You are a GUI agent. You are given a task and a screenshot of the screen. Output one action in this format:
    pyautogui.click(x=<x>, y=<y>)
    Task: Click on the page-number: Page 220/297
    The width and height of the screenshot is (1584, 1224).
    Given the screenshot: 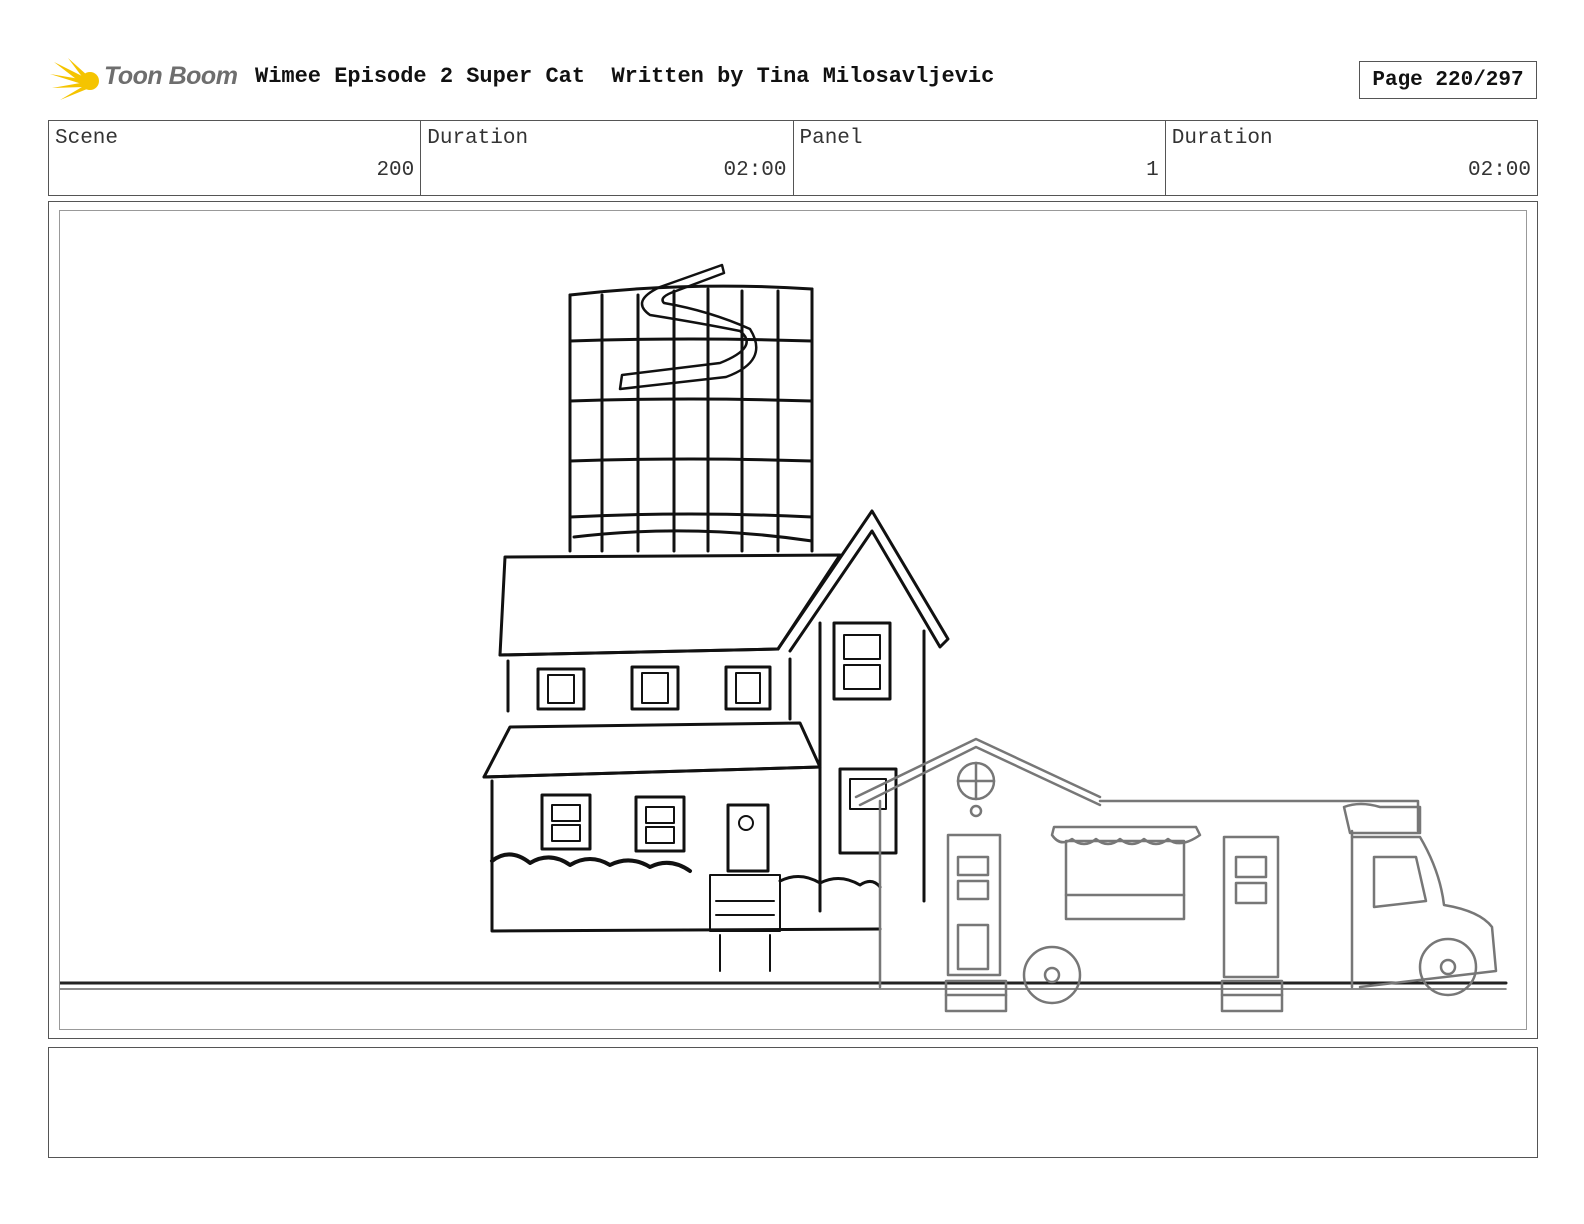 What is the action you would take?
    pyautogui.click(x=1448, y=80)
    